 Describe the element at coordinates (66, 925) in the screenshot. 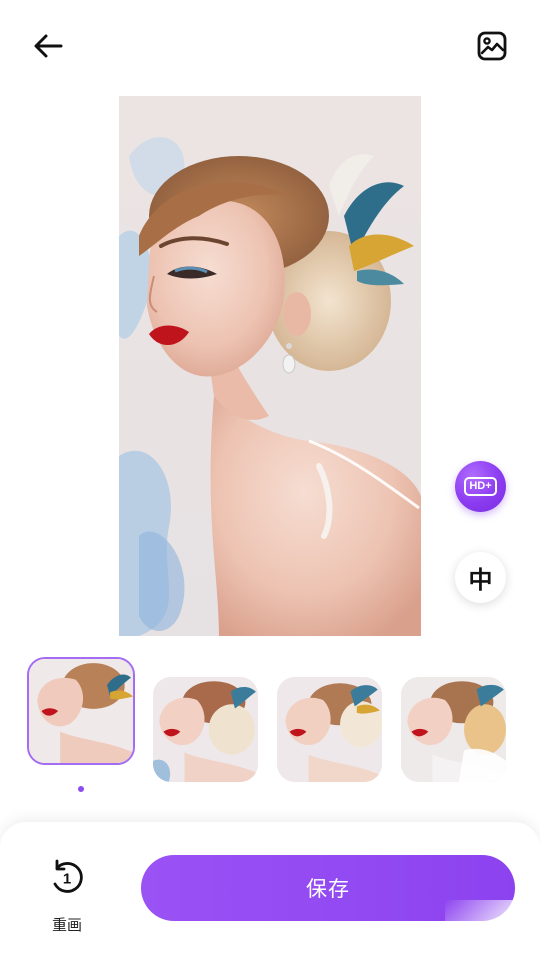

I see `redraw-label: 重画` at that location.